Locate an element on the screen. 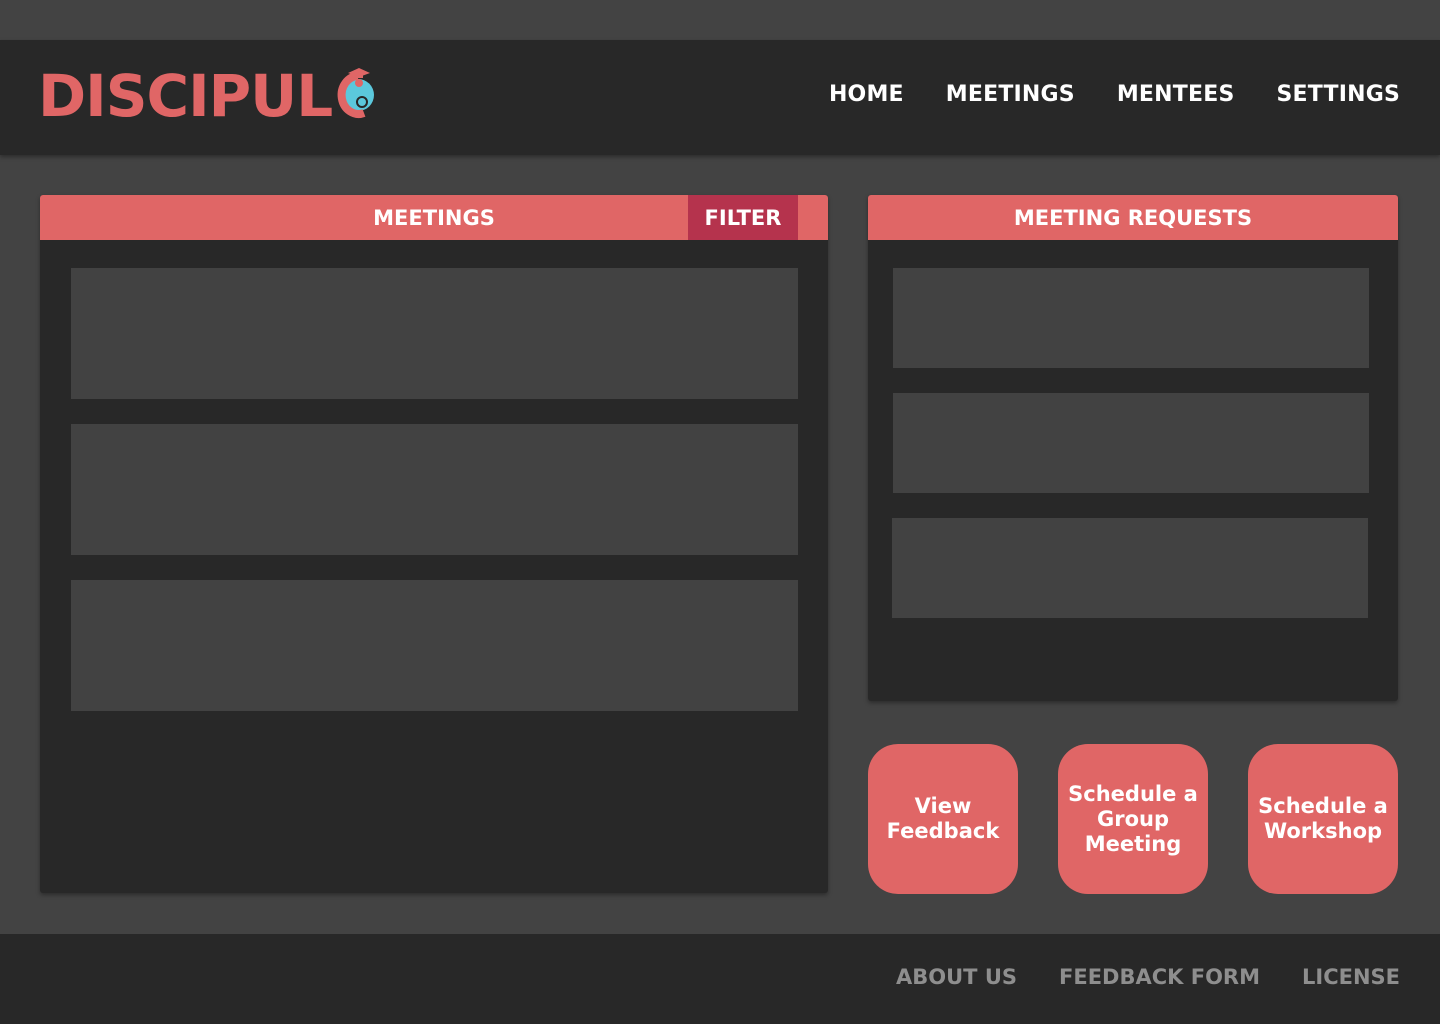 This screenshot has height=1024, width=1440. site-header: DISCIPUL HOME MEETINGS MENTEES SETTINGS is located at coordinates (720, 97).